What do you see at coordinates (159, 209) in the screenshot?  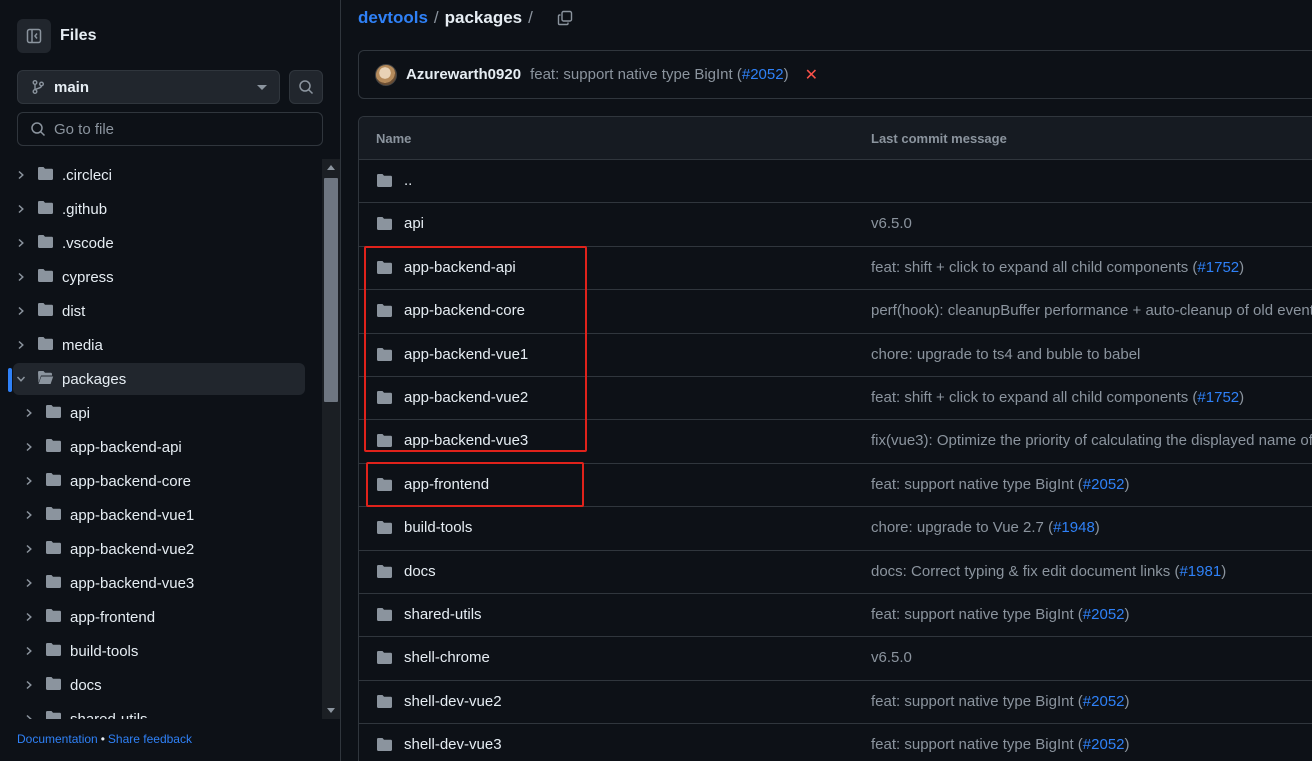 I see `tree-item: .github` at bounding box center [159, 209].